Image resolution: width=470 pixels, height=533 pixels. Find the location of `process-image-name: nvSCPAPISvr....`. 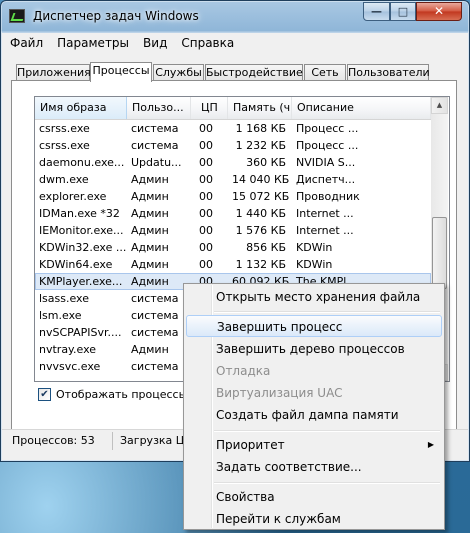

process-image-name: nvSCPAPISvr.... is located at coordinates (80, 332).